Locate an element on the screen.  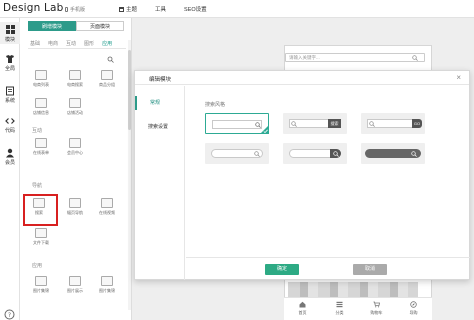
rail-item-code: 代码 is located at coordinates (10, 125).